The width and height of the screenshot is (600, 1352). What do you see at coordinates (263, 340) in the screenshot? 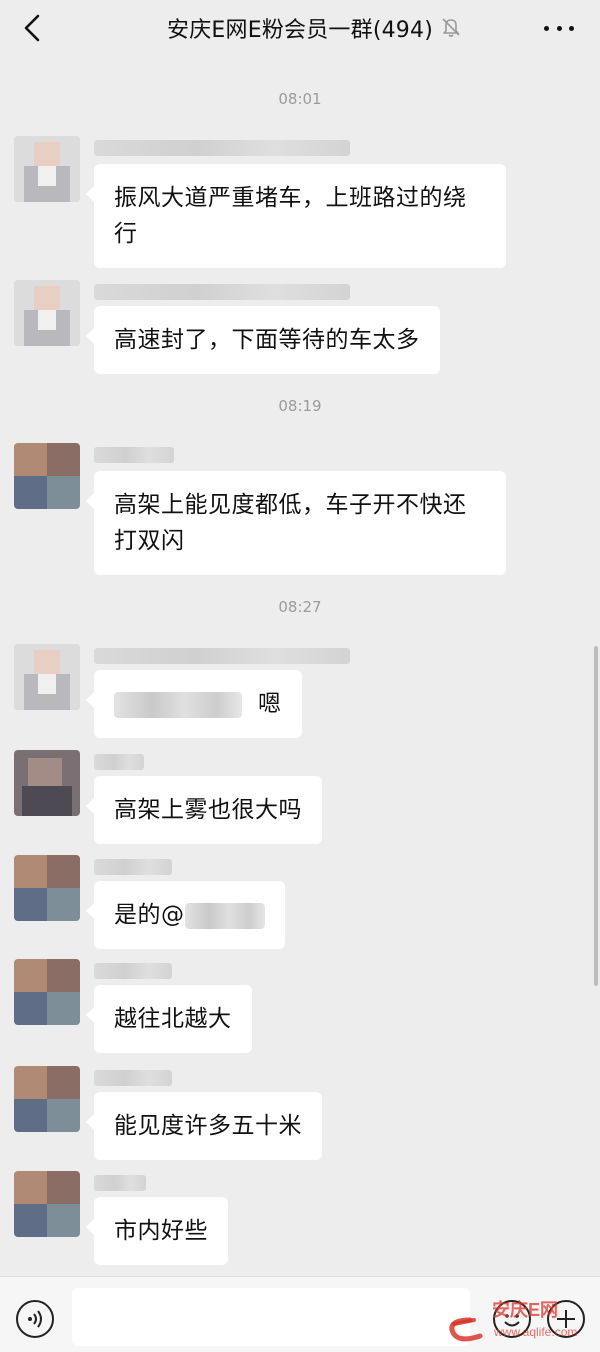
I see `message-bubble: 高速封了，下面等待的车太多` at bounding box center [263, 340].